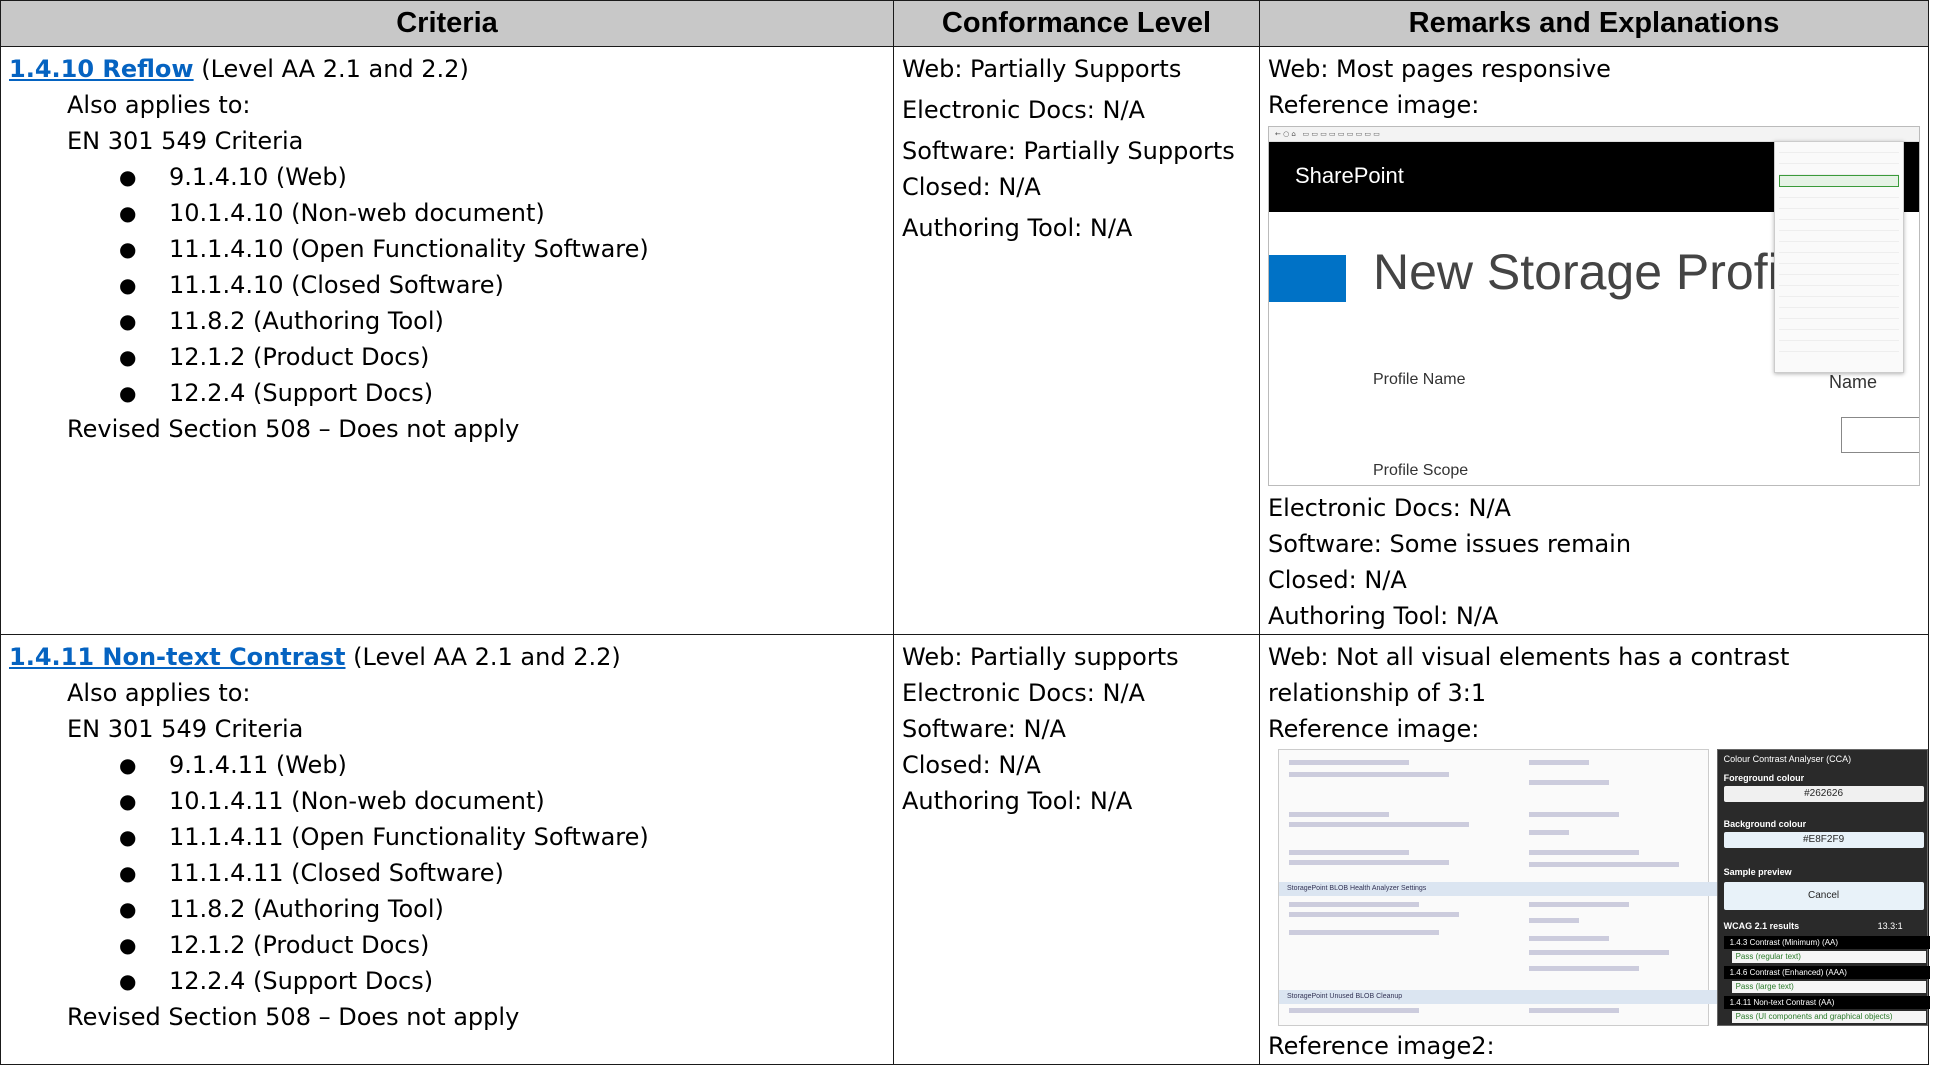 This screenshot has width=1933, height=1065. I want to click on result-1-4-6: 1.4.6 Contrast (Enhanced) (AAA), so click(1826, 972).